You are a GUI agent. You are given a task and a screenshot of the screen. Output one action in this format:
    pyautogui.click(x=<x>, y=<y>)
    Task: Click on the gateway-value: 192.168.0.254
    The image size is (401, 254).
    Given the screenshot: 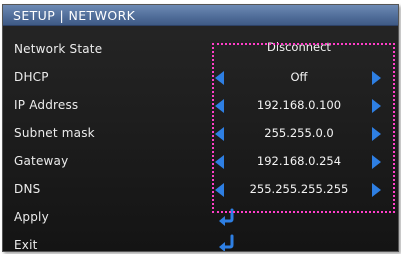 What is the action you would take?
    pyautogui.click(x=299, y=161)
    